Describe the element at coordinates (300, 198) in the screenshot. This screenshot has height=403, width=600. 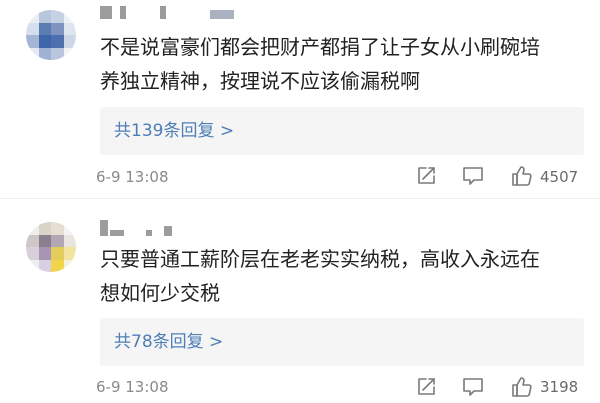
I see `divider` at that location.